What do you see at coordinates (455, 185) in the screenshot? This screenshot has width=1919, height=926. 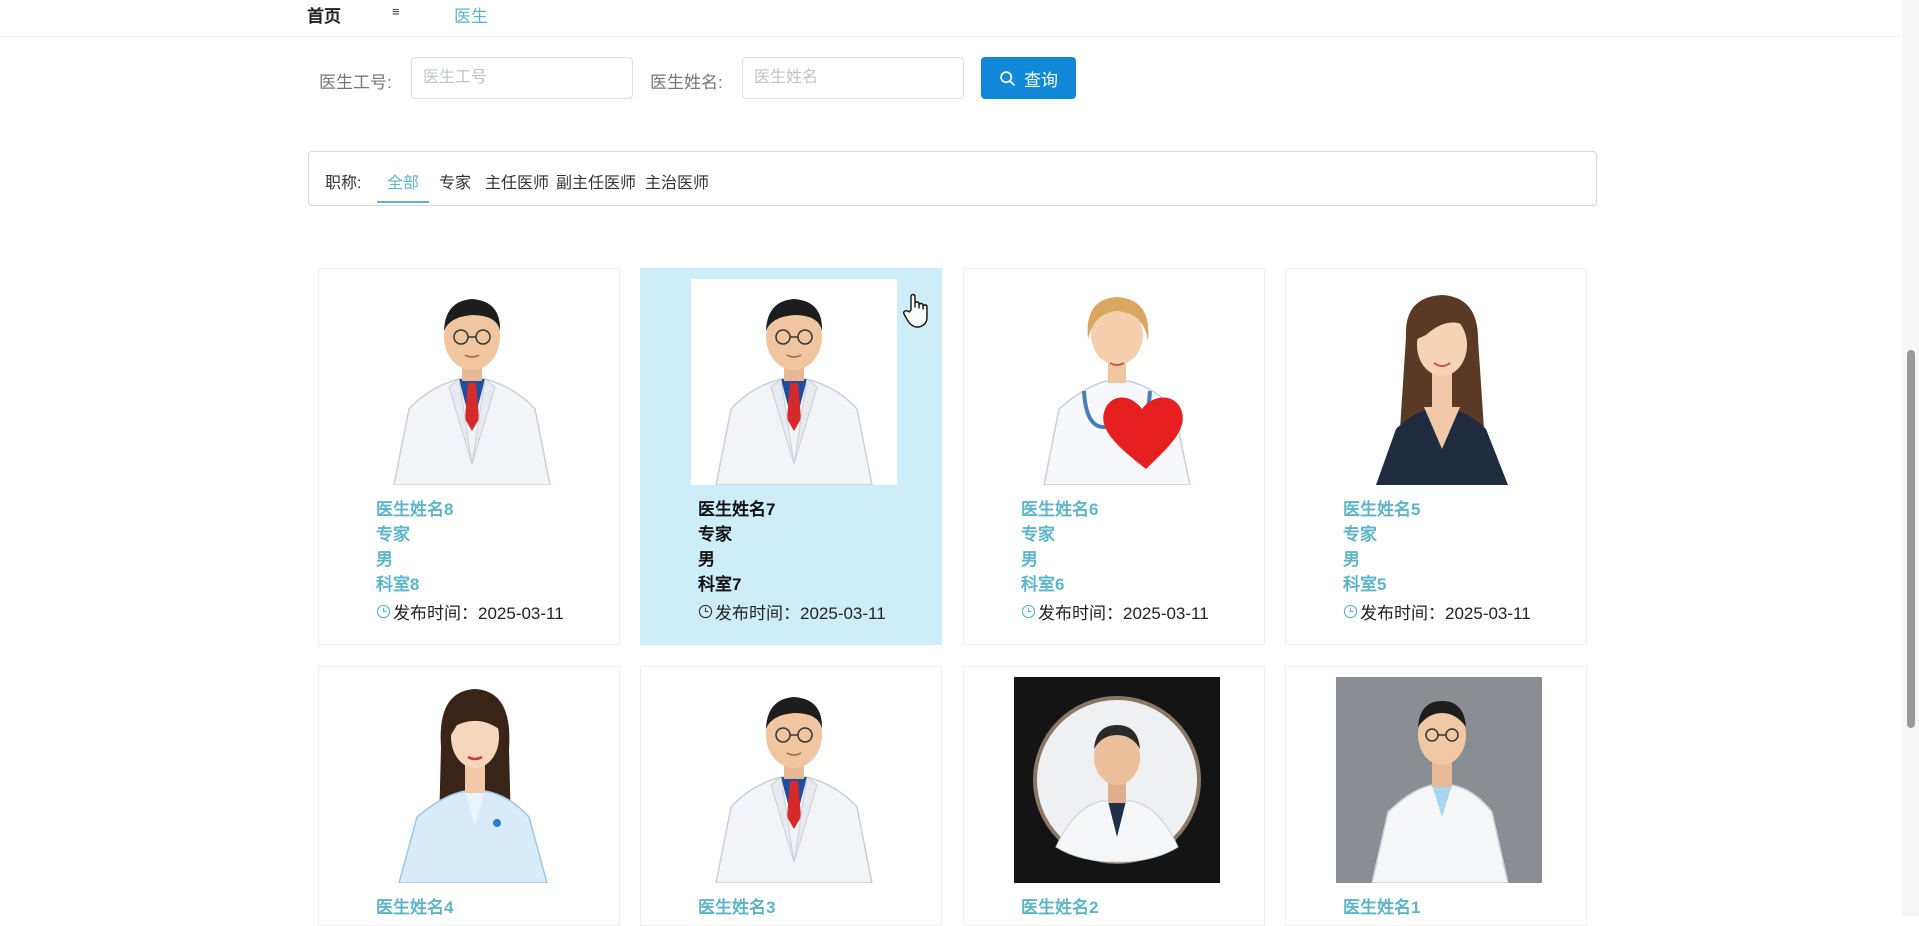 I see `filter-option-expert: 专家` at bounding box center [455, 185].